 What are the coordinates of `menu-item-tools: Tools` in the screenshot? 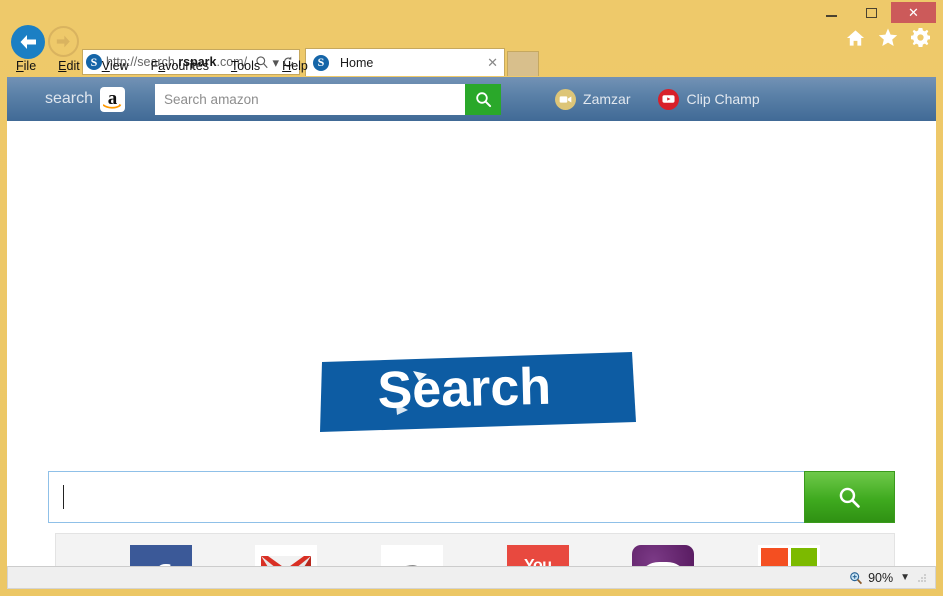 It's located at (245, 66).